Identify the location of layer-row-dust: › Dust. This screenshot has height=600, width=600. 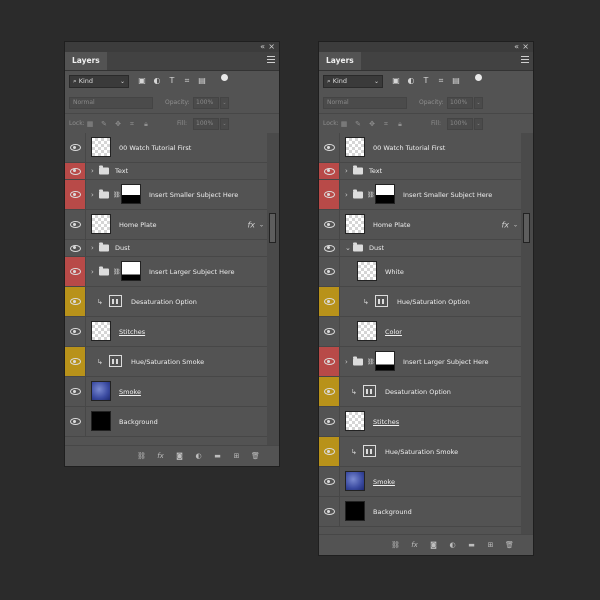
(166, 248).